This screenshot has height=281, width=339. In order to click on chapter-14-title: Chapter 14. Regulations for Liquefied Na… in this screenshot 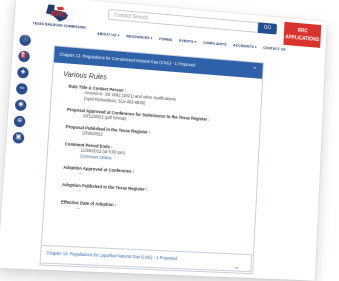, I will do `click(112, 255)`.